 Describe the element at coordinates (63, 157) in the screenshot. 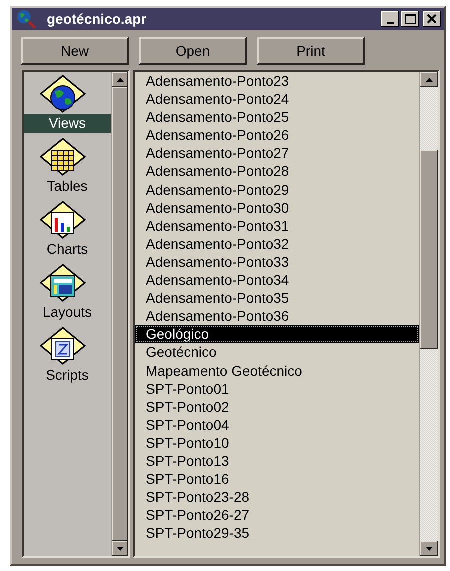

I see `table-icon` at that location.